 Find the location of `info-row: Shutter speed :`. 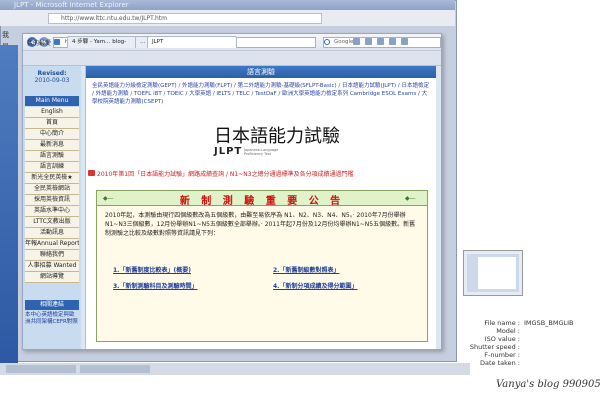

info-row: Shutter speed : is located at coordinates (529, 347).